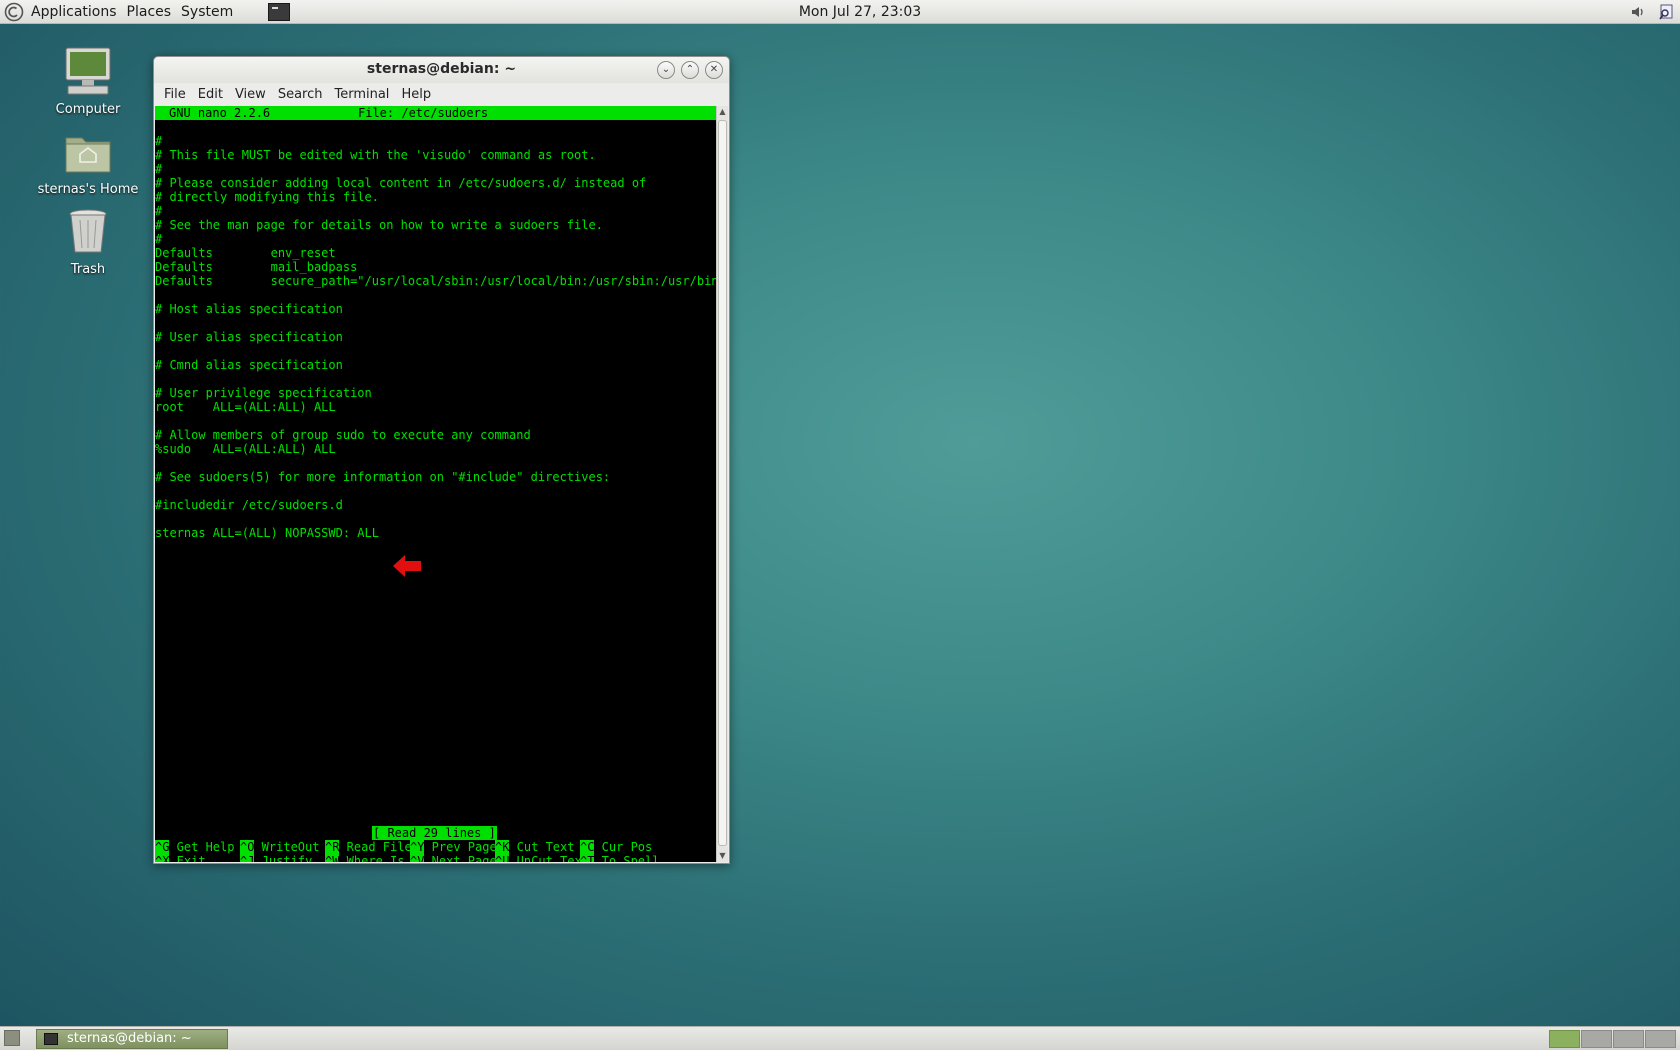  Describe the element at coordinates (12, 1038) in the screenshot. I see `show-desktop-icon` at that location.